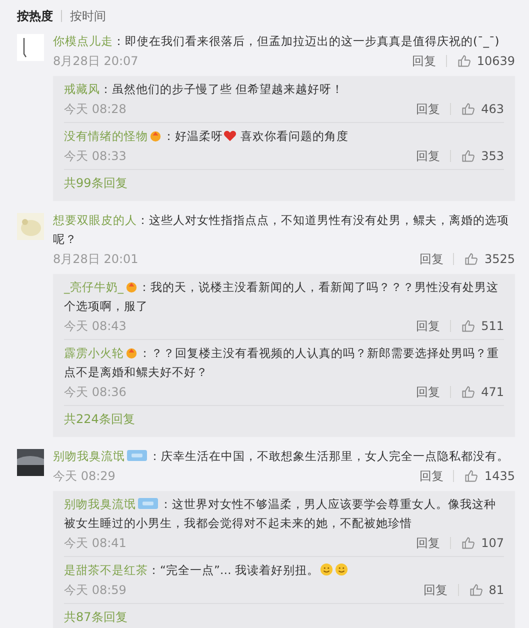 Image resolution: width=529 pixels, height=628 pixels. I want to click on reply-text: 别吻我臭流氓 ：这世界对女性不够温柔，男人应该要学会尊重女人。像我这种被女生睡过的小男生，我都会觉得对不起未来的她，不配被她珍惜, so click(280, 514).